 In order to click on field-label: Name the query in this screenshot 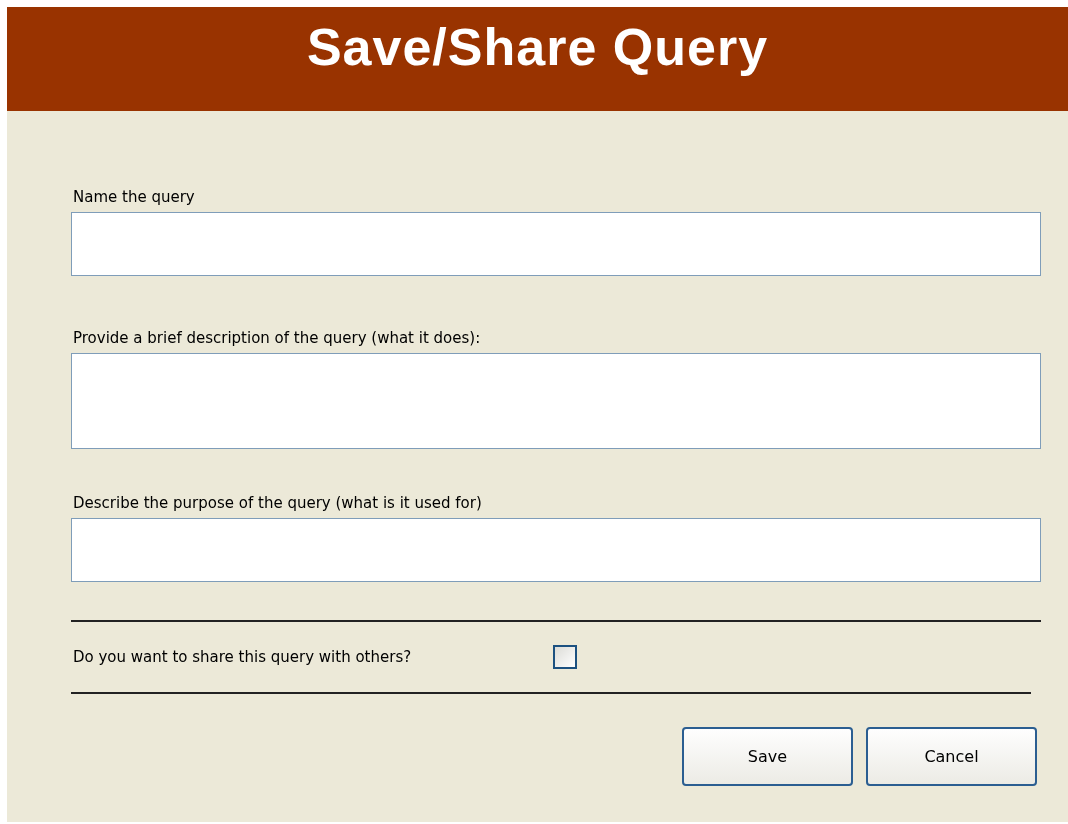, I will do `click(134, 197)`.